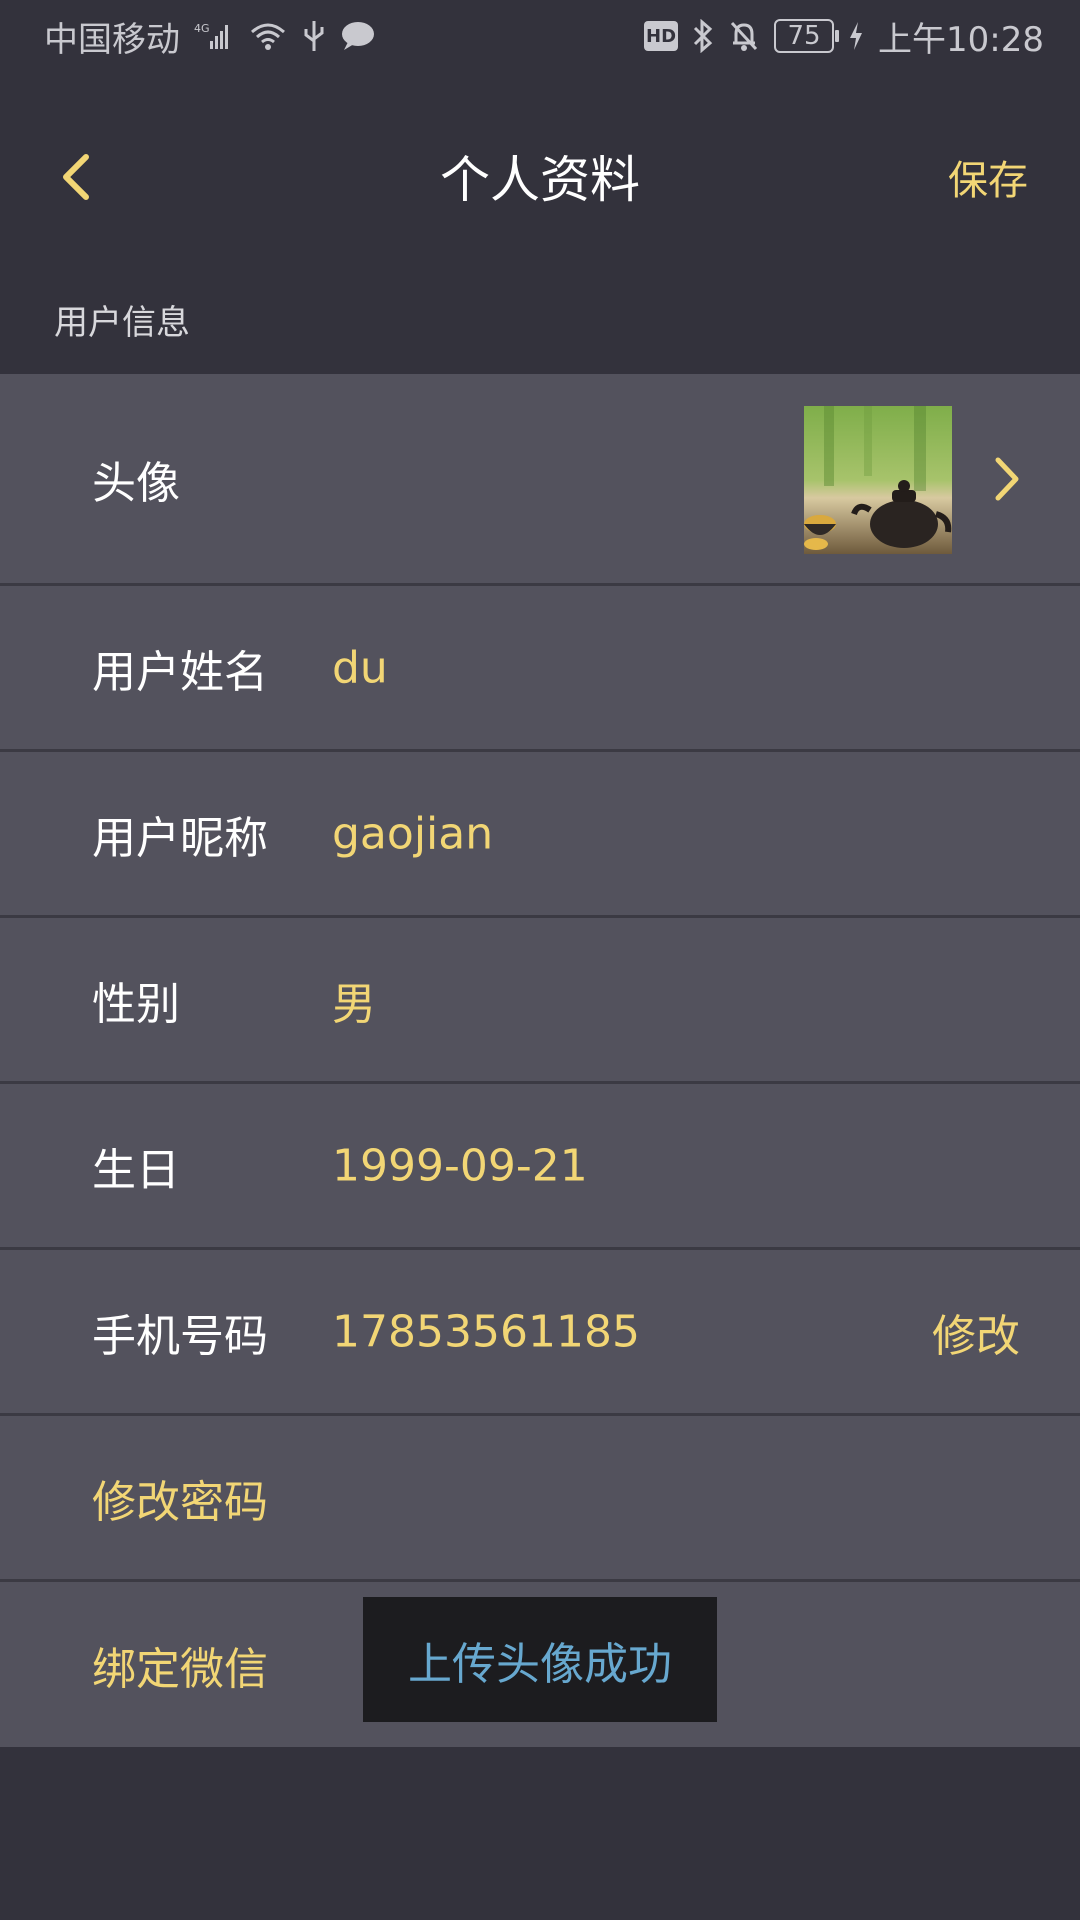 This screenshot has height=1920, width=1080. I want to click on username-value: du, so click(360, 667).